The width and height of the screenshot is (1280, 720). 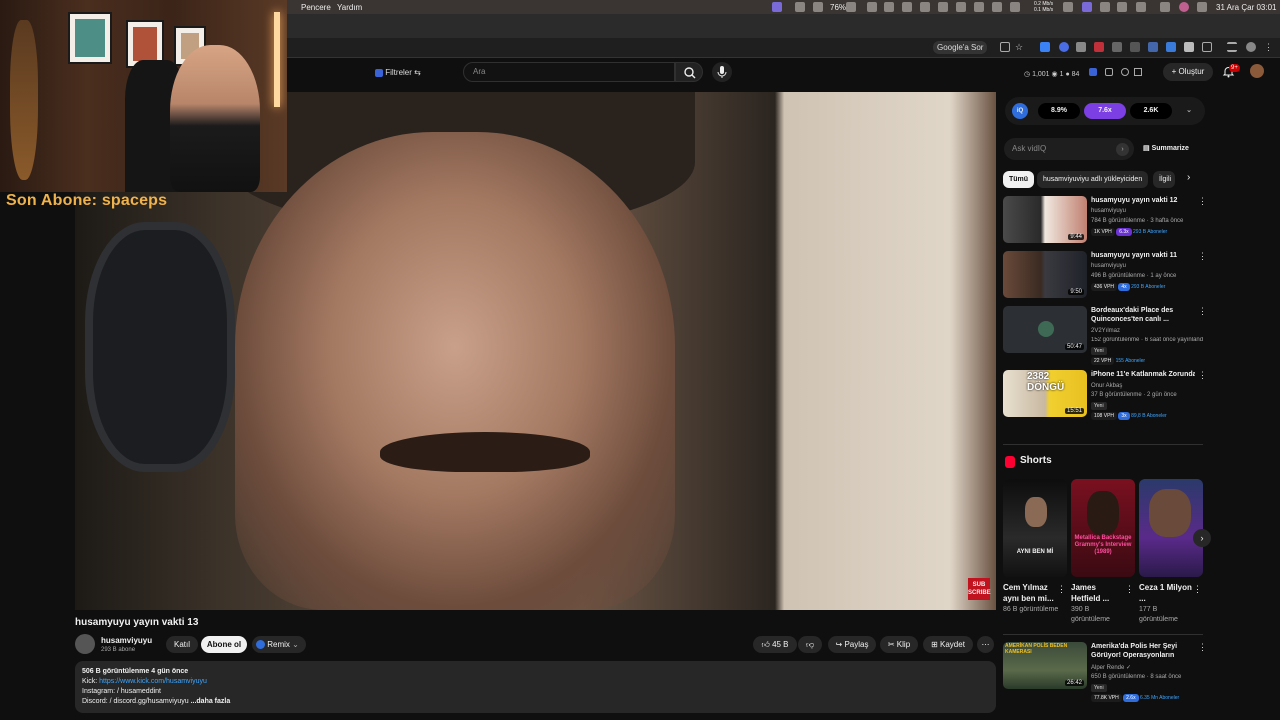 What do you see at coordinates (889, 7) in the screenshot?
I see `display-icon` at bounding box center [889, 7].